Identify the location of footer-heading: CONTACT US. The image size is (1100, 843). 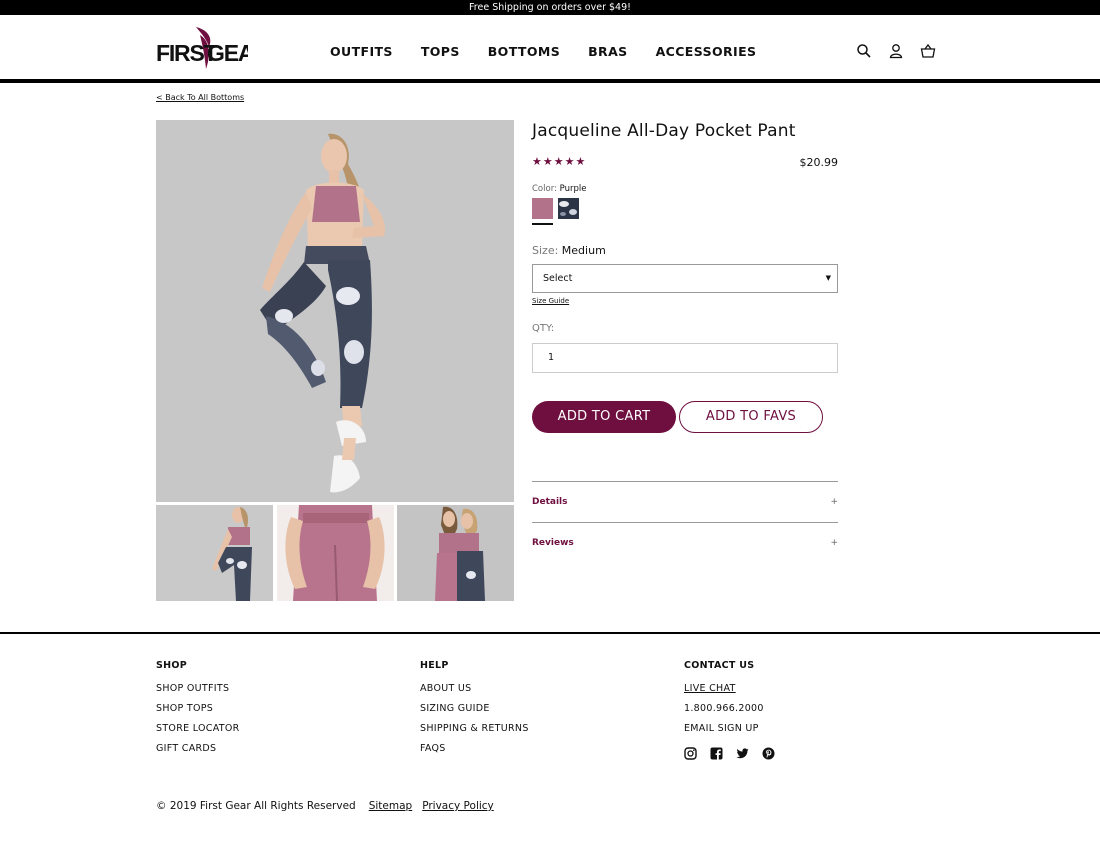
(719, 665).